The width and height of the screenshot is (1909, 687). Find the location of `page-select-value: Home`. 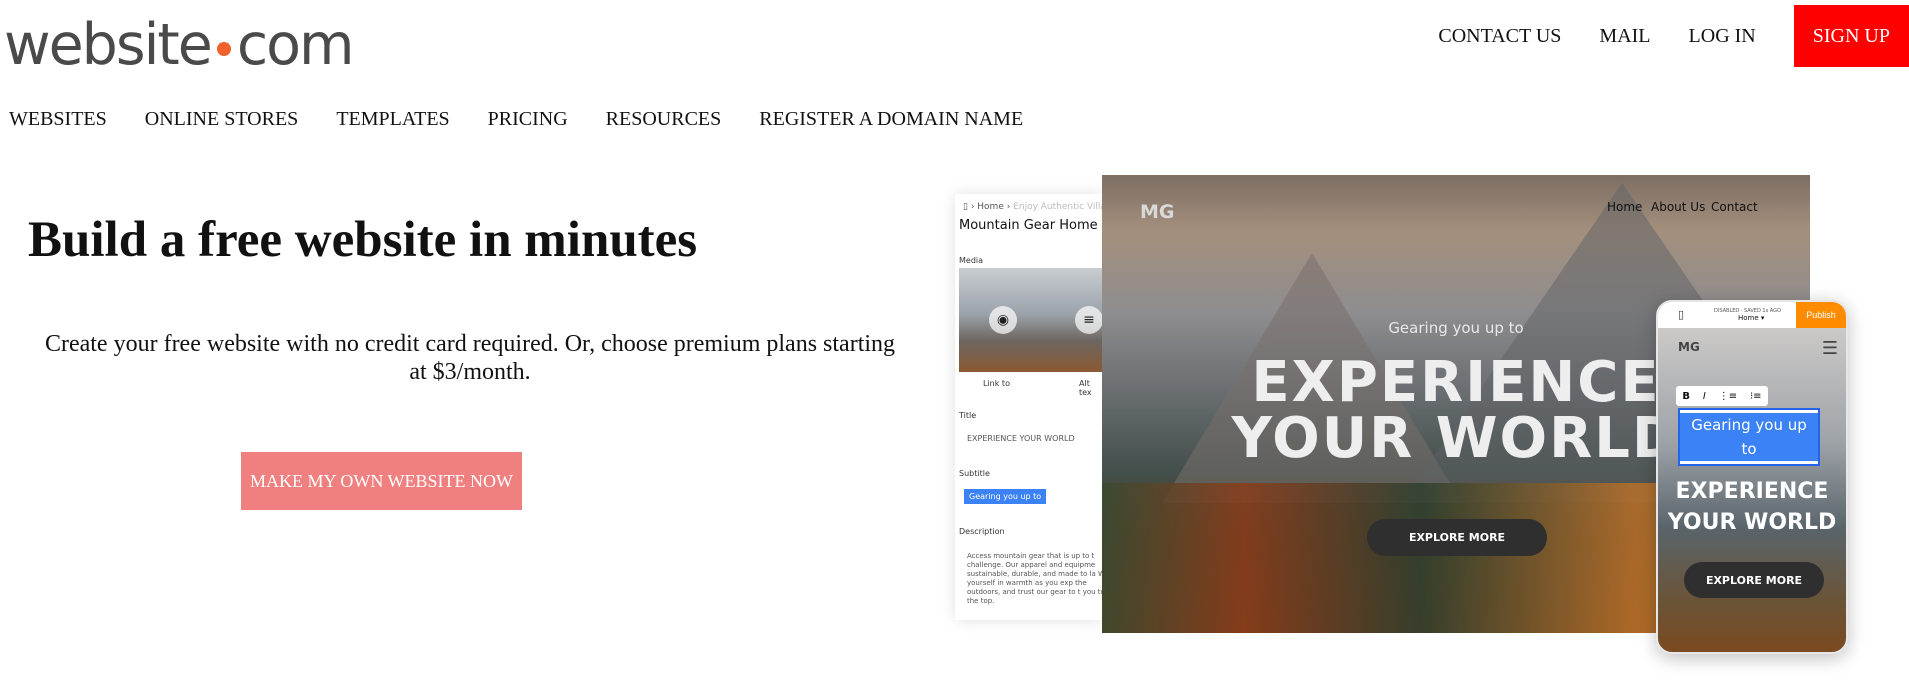

page-select-value: Home is located at coordinates (1748, 318).